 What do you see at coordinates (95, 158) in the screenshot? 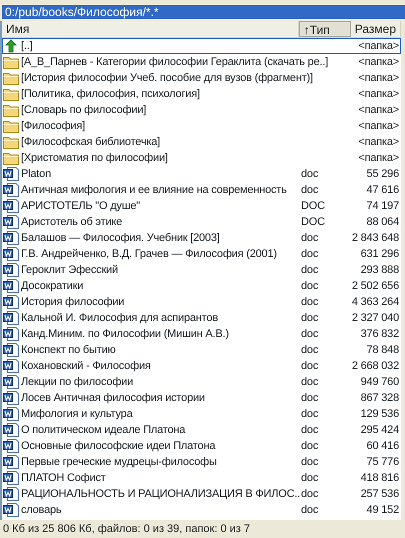
I see `file-name: [Христоматия по философии]` at bounding box center [95, 158].